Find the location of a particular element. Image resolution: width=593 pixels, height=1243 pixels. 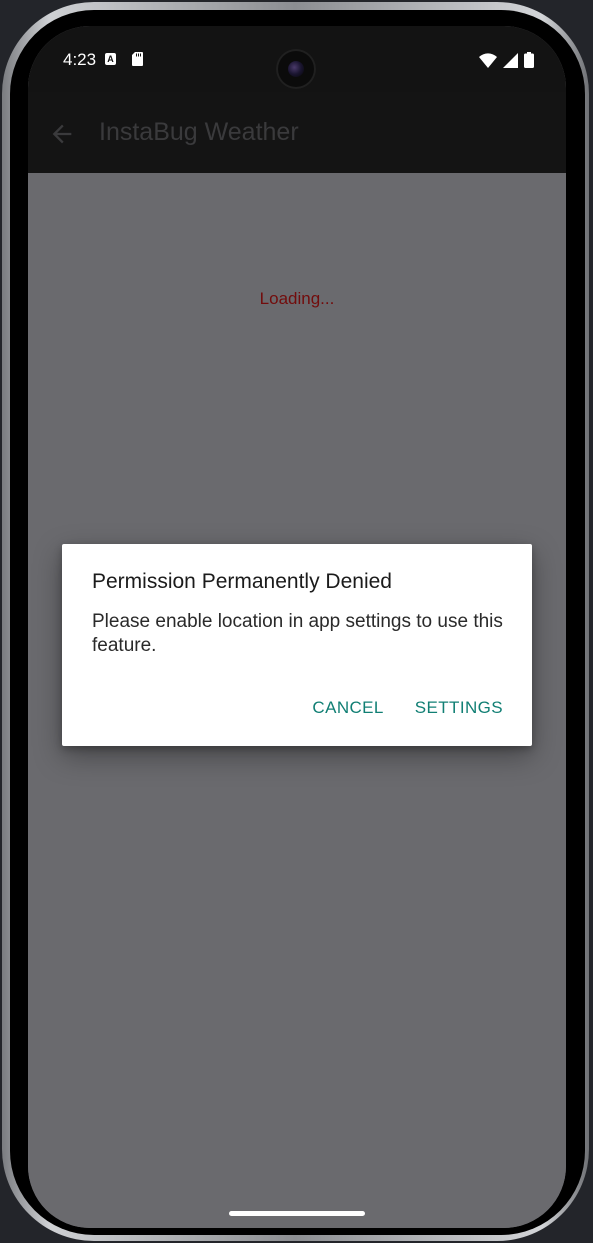

dialog-actions: CANCEL SETTINGS is located at coordinates (407, 708).